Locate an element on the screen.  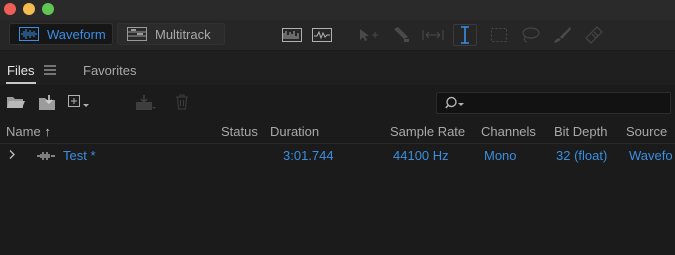
multitrack-mode-label: Multitrack is located at coordinates (183, 34).